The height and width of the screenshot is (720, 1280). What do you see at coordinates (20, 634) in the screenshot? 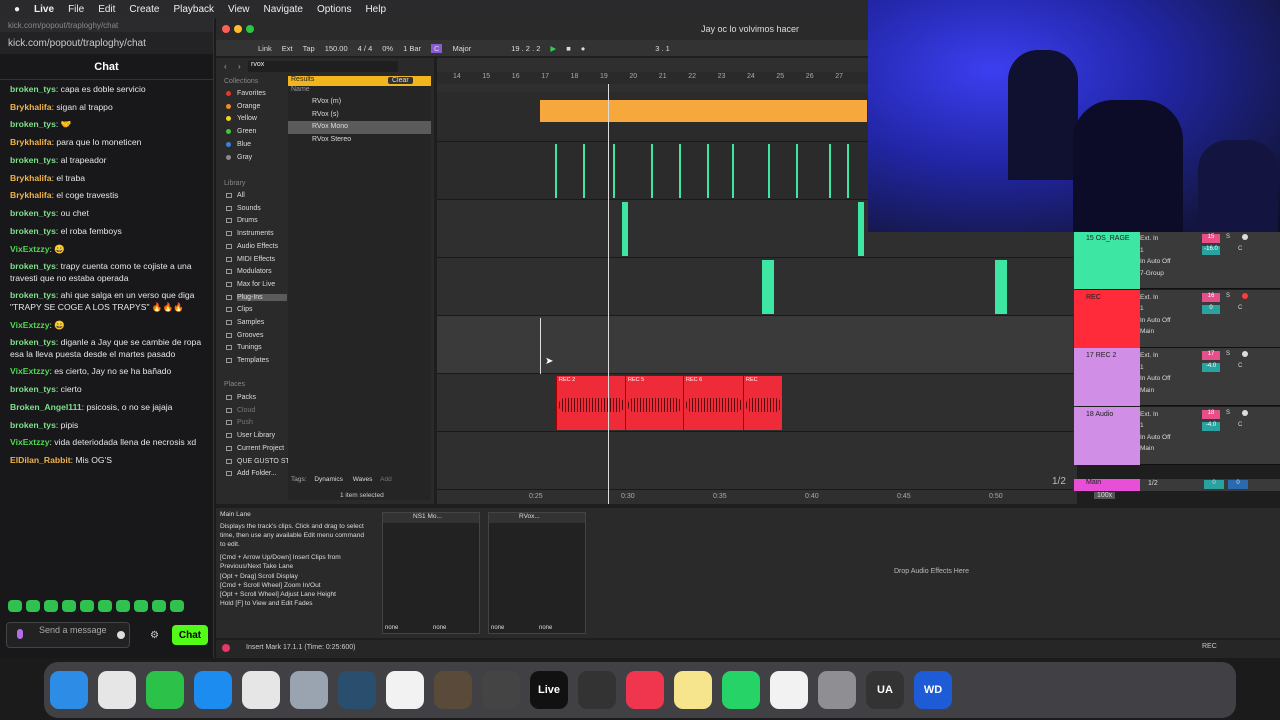
I see `microphone-icon` at bounding box center [20, 634].